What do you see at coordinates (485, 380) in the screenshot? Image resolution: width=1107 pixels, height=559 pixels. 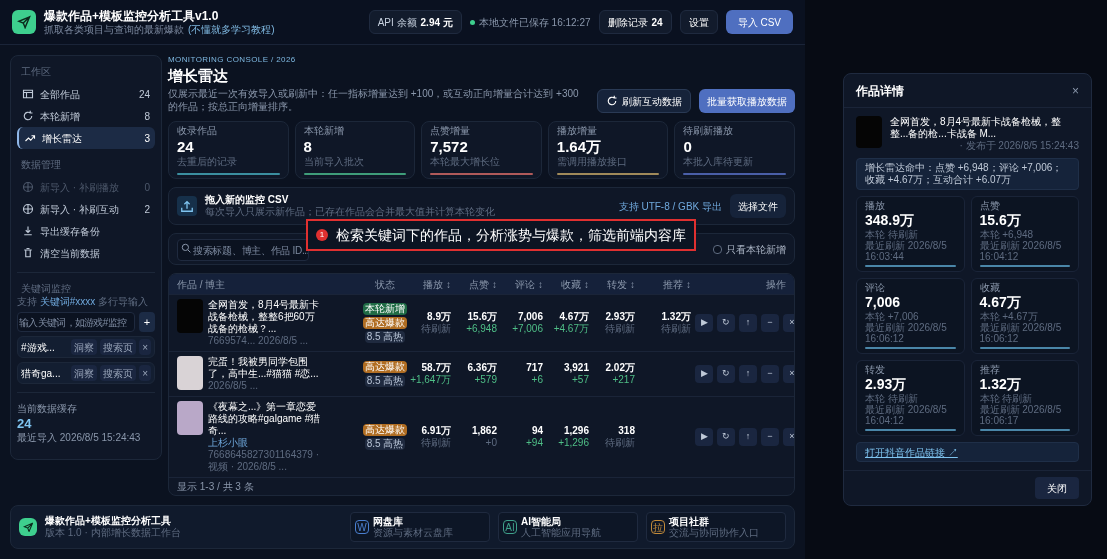 I see `metric-delta: +579` at bounding box center [485, 380].